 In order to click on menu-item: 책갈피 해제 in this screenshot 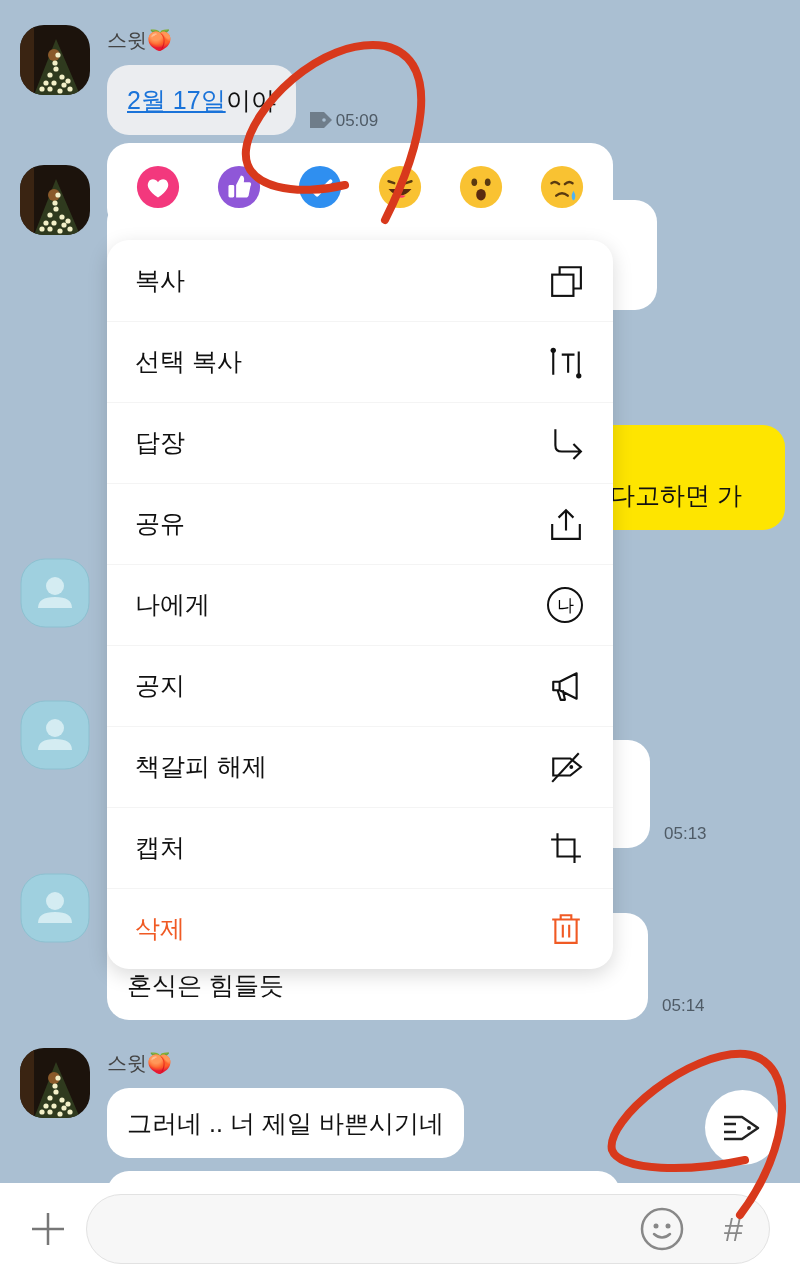, I will do `click(360, 766)`.